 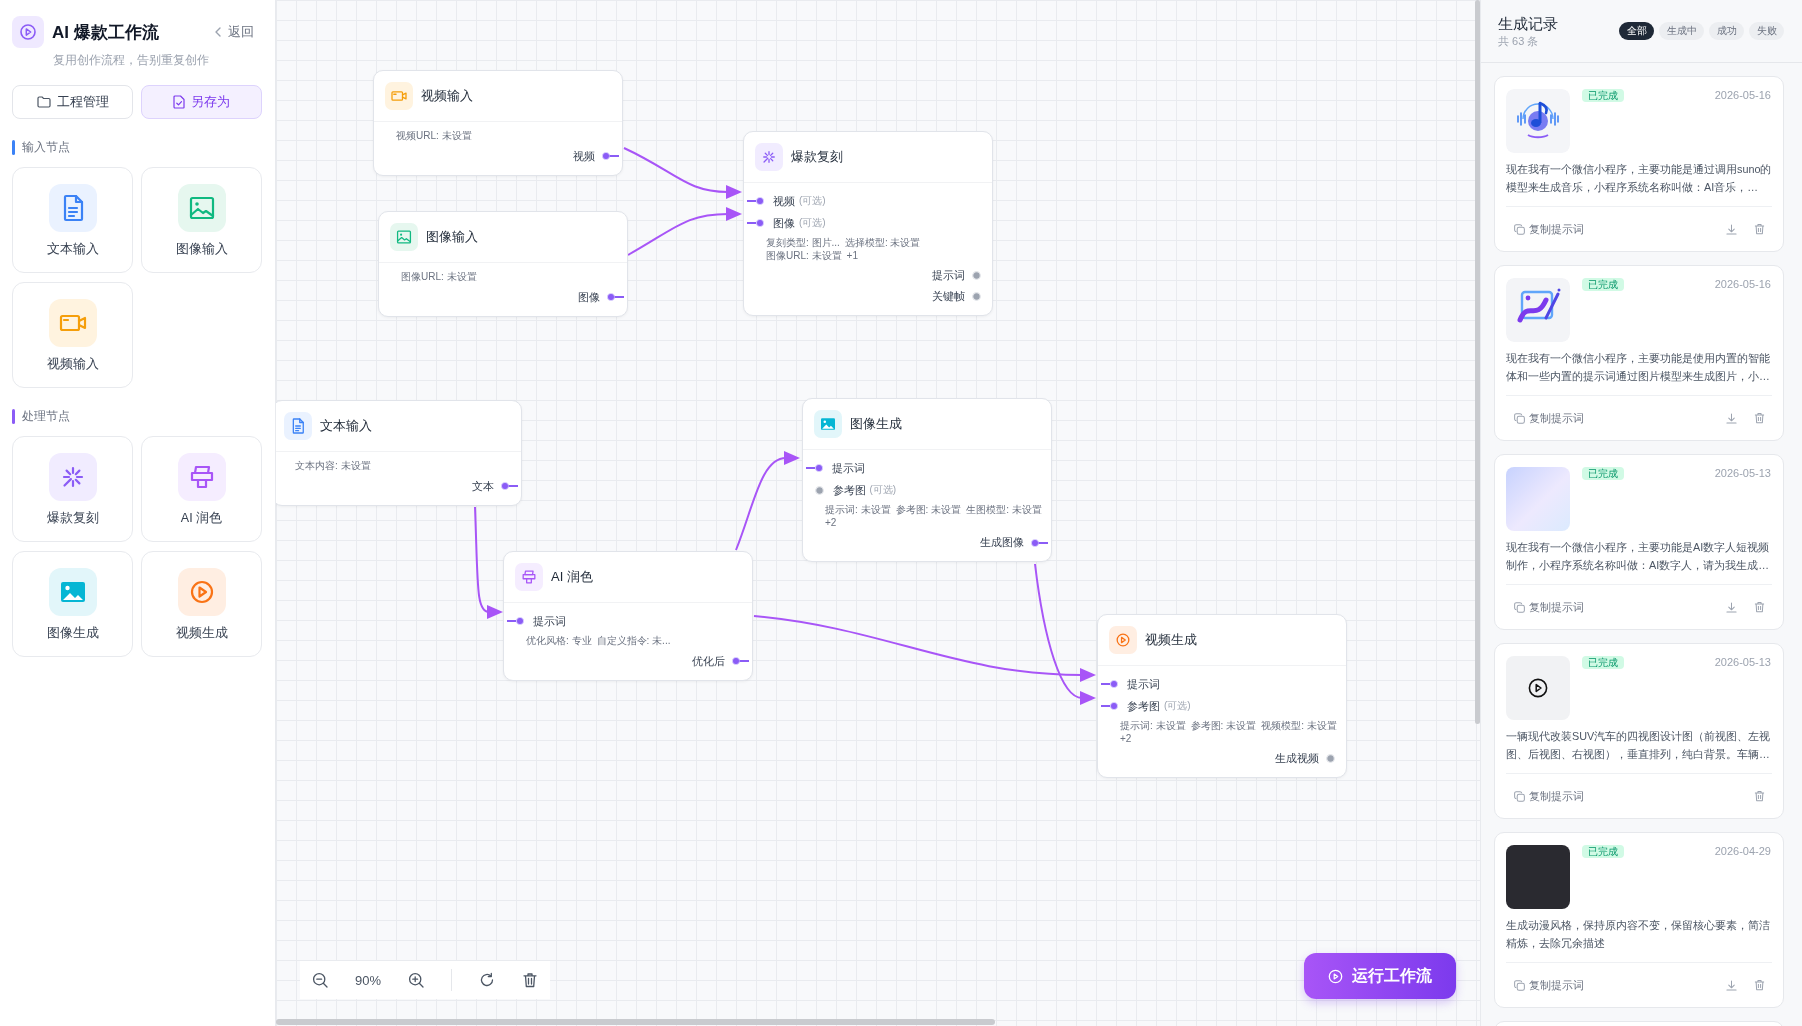 What do you see at coordinates (784, 201) in the screenshot?
I see `port-label: 视频` at bounding box center [784, 201].